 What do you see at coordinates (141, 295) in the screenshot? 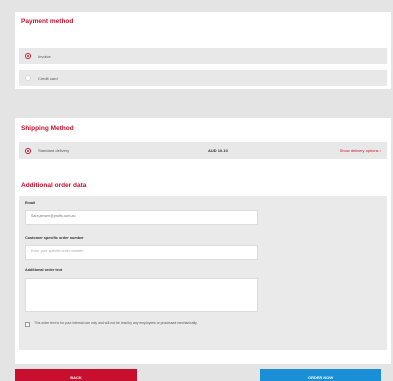
I see `additional-text-area` at bounding box center [141, 295].